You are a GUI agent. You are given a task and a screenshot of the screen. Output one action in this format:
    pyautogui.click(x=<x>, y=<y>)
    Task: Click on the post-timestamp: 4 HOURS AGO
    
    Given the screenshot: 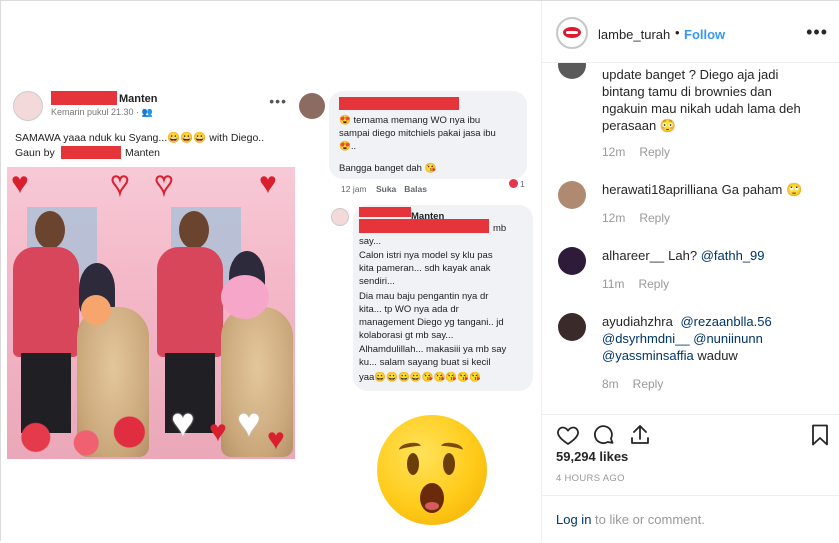 What is the action you would take?
    pyautogui.click(x=590, y=478)
    